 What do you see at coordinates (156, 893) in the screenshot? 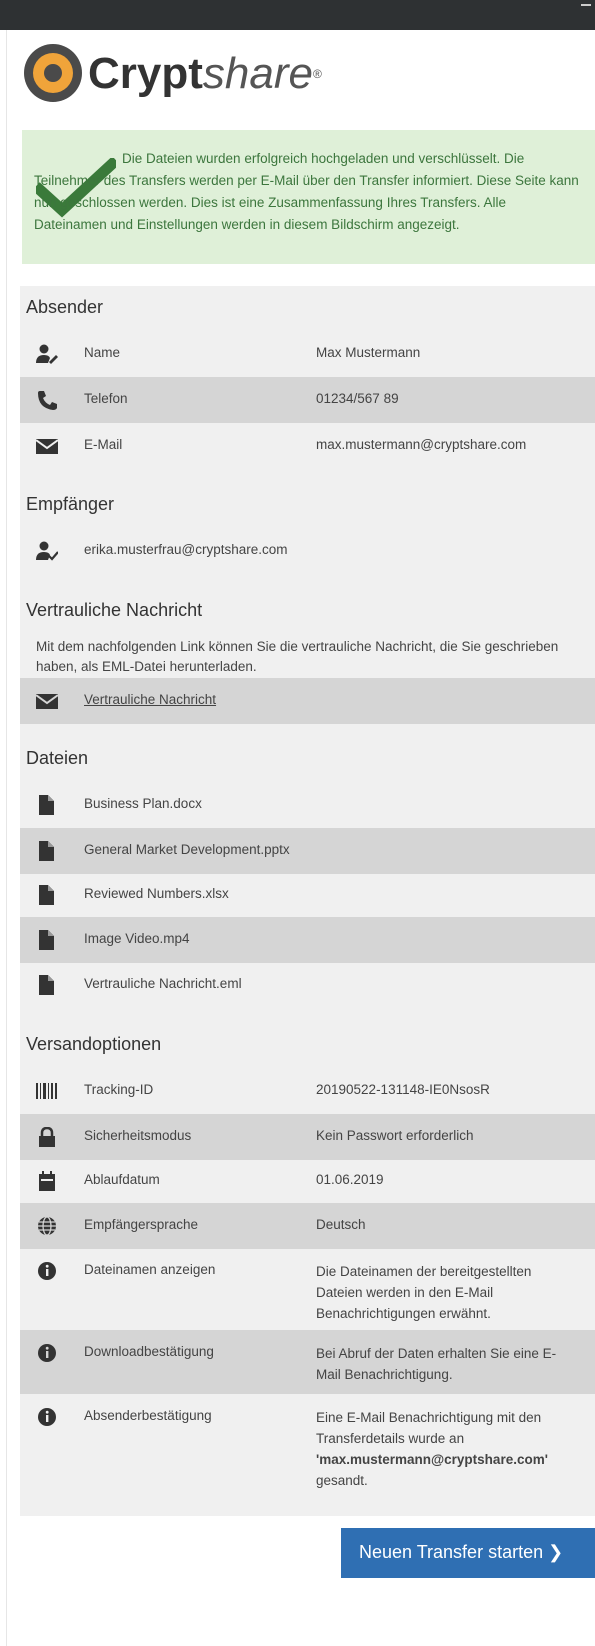
I see `file-name: Reviewed Numbers.xlsx` at bounding box center [156, 893].